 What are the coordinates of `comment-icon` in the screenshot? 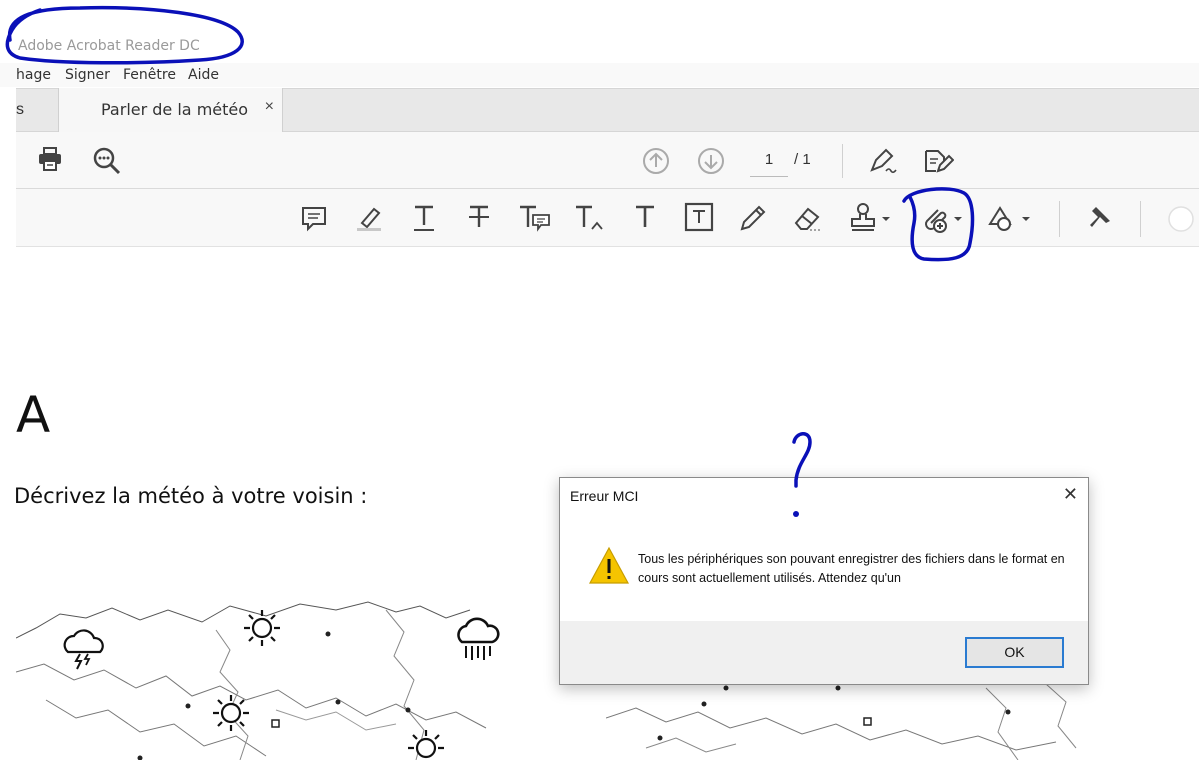 It's located at (314, 219).